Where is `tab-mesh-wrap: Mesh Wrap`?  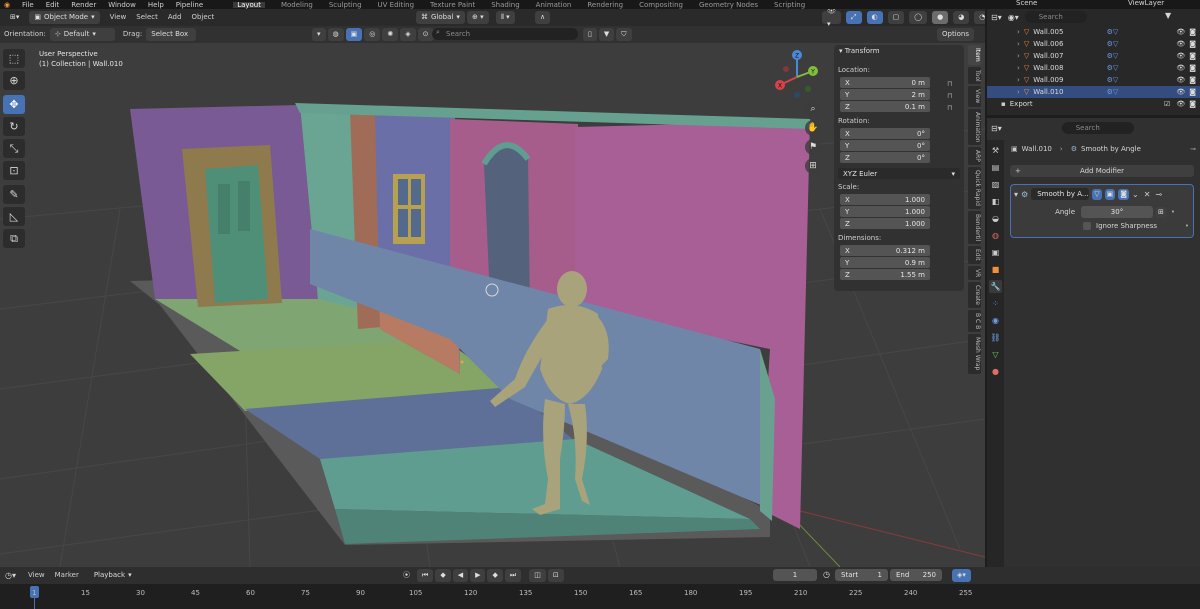
tab-mesh-wrap: Mesh Wrap is located at coordinates (974, 354).